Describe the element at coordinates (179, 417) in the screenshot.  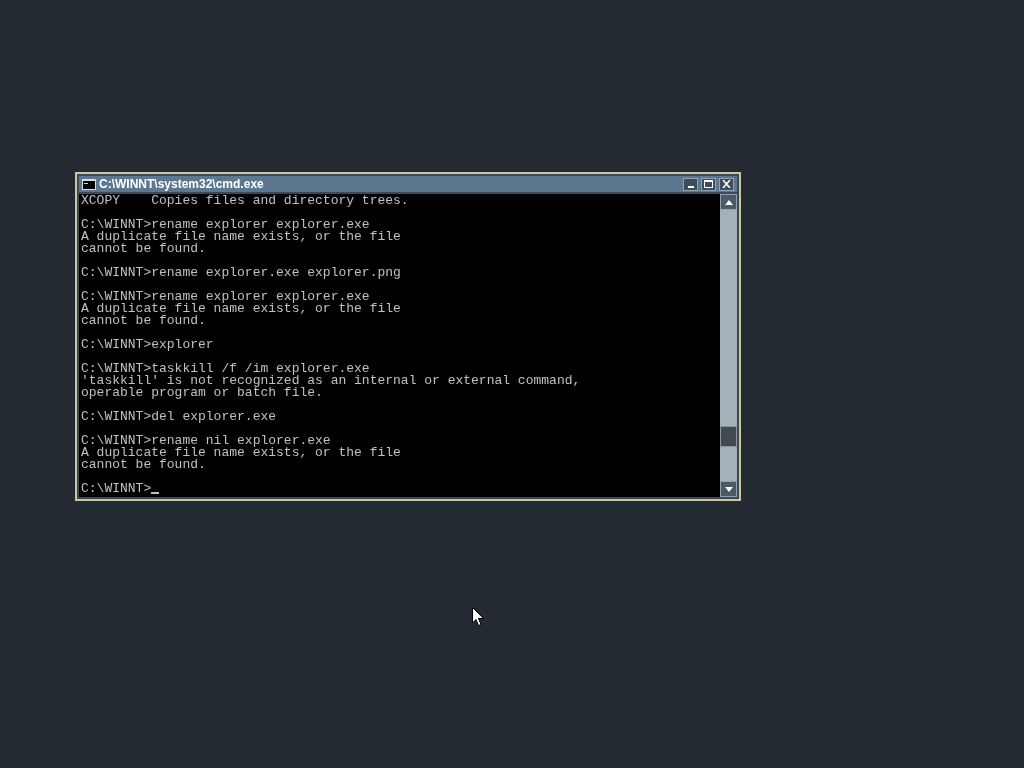
I see `console-line: C:\WINNT>del explorer.exe` at that location.